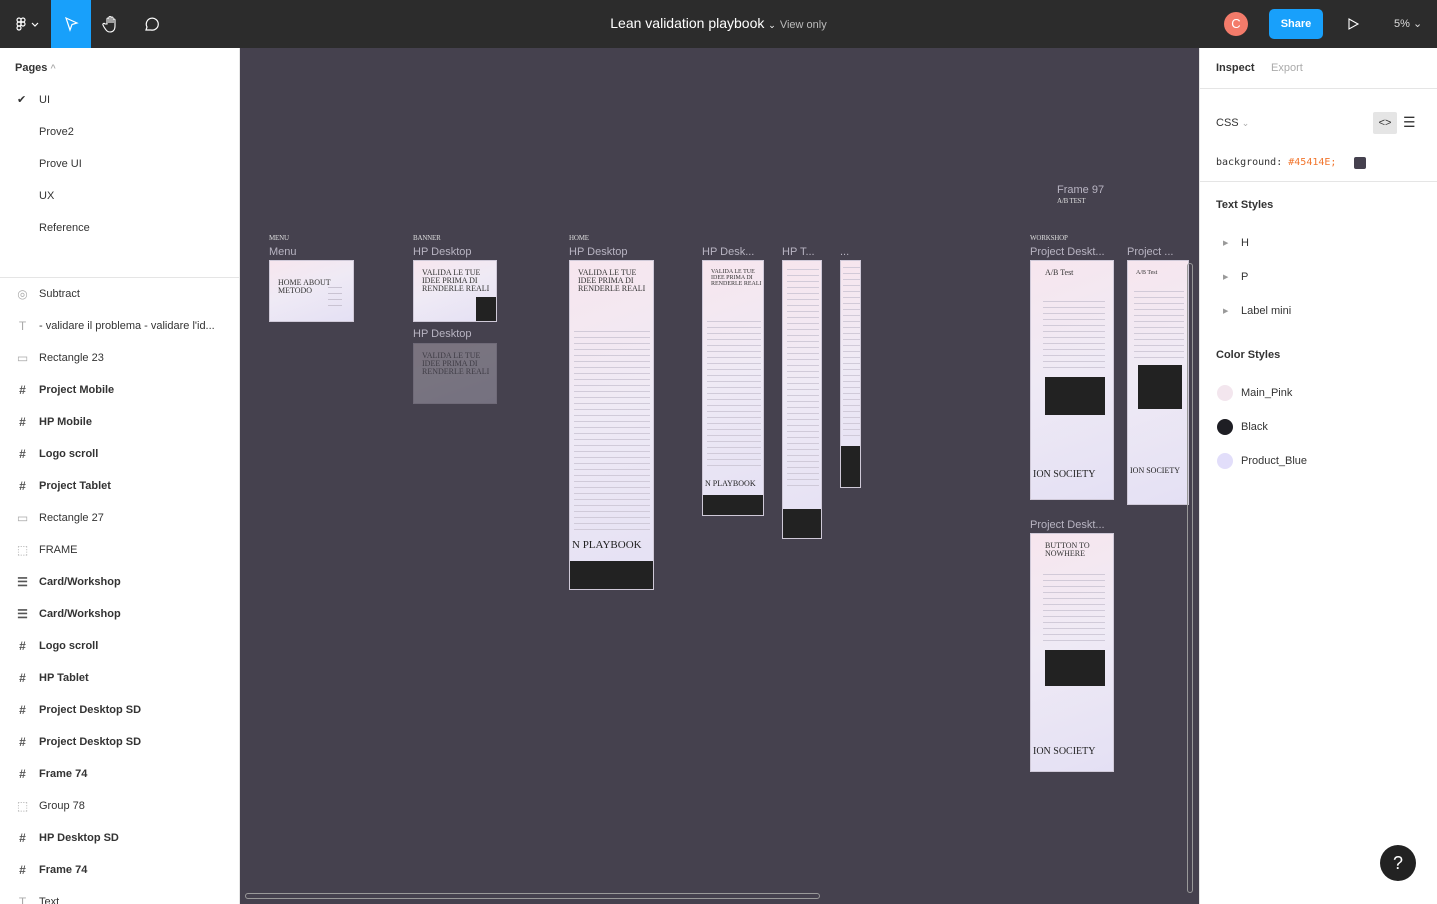  What do you see at coordinates (119, 486) in the screenshot?
I see `layer-item: # Project Tablet` at bounding box center [119, 486].